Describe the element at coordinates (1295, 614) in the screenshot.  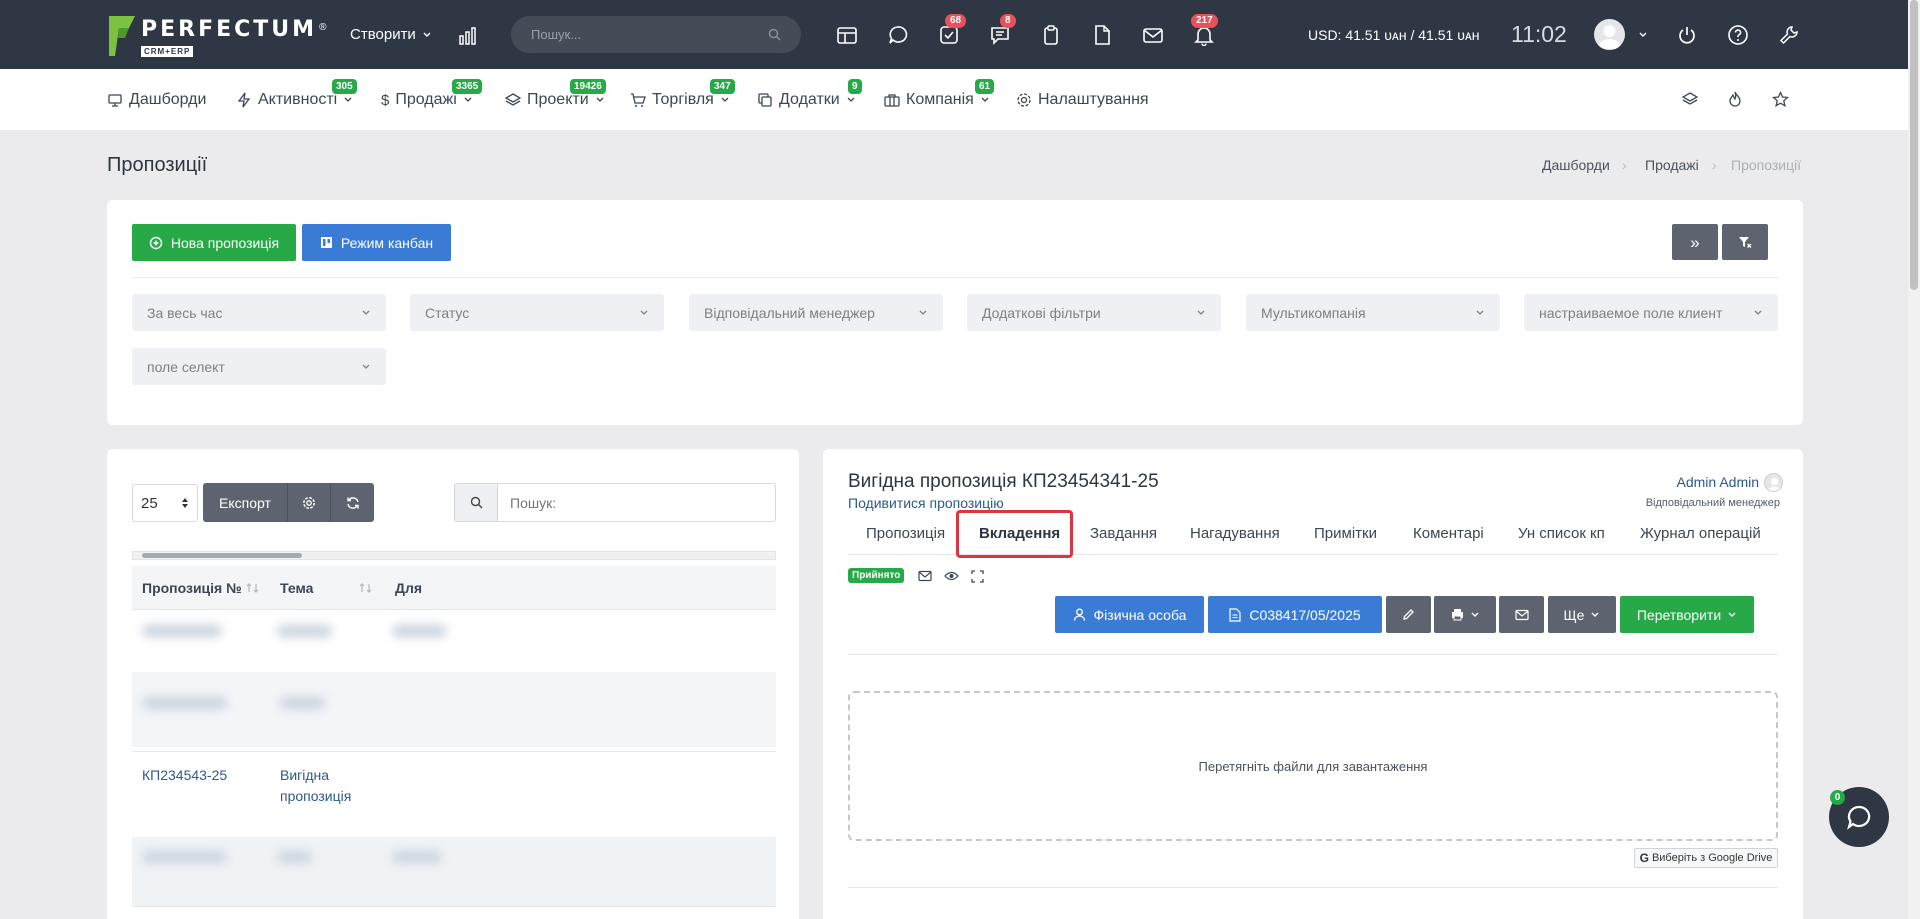
I see `document-button: С038417/05/2025` at that location.